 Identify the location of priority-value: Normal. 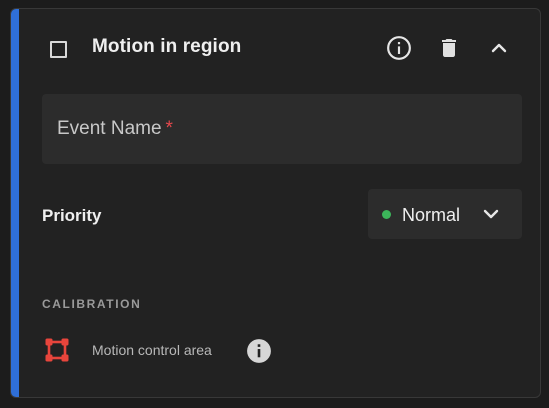
(431, 215).